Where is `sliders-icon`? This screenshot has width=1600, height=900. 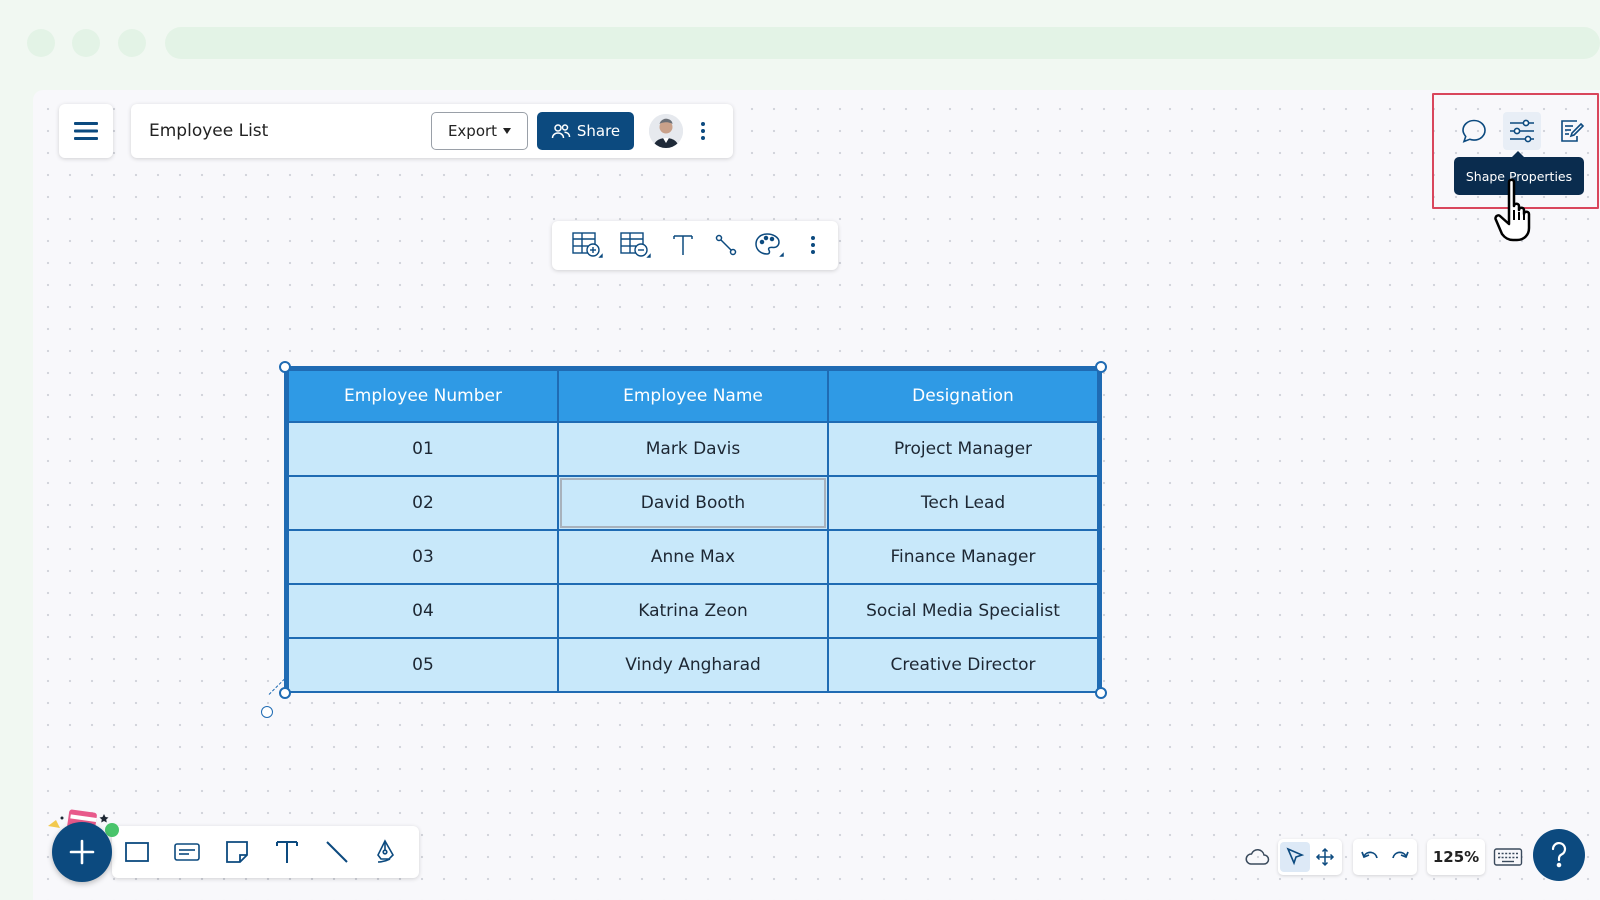
sliders-icon is located at coordinates (1522, 131).